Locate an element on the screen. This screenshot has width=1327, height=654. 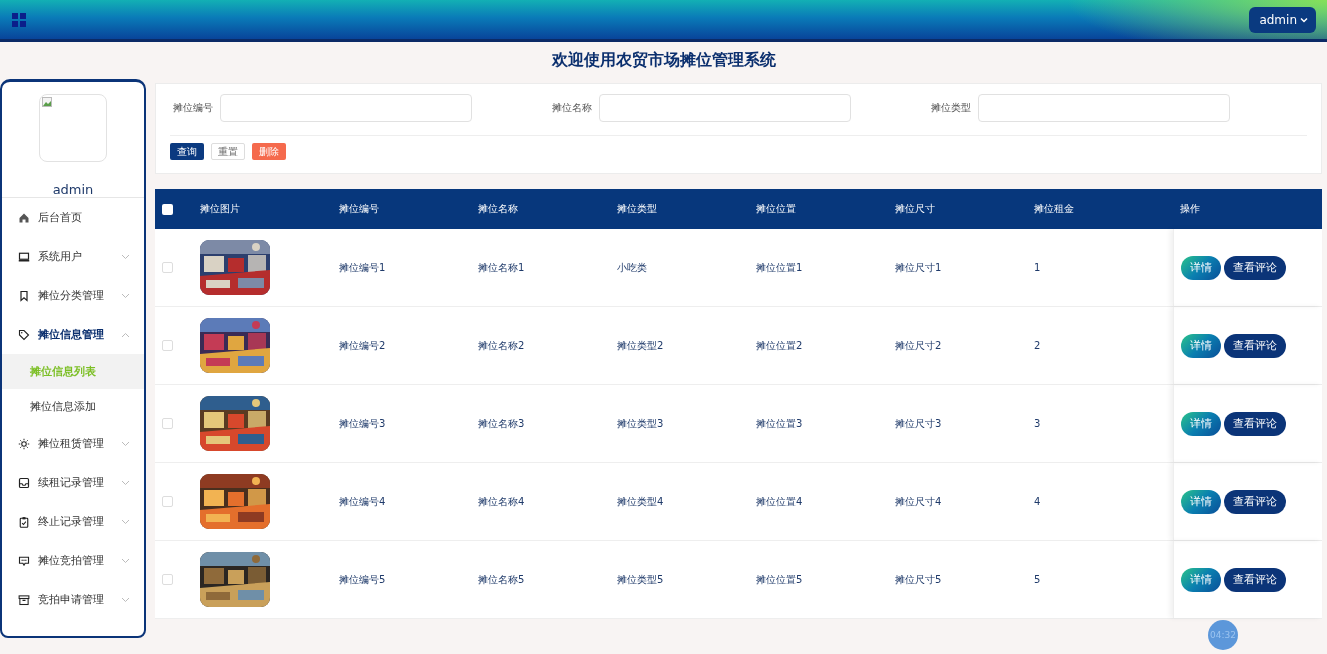
sidebar-item: 后台首页 is located at coordinates (73, 217).